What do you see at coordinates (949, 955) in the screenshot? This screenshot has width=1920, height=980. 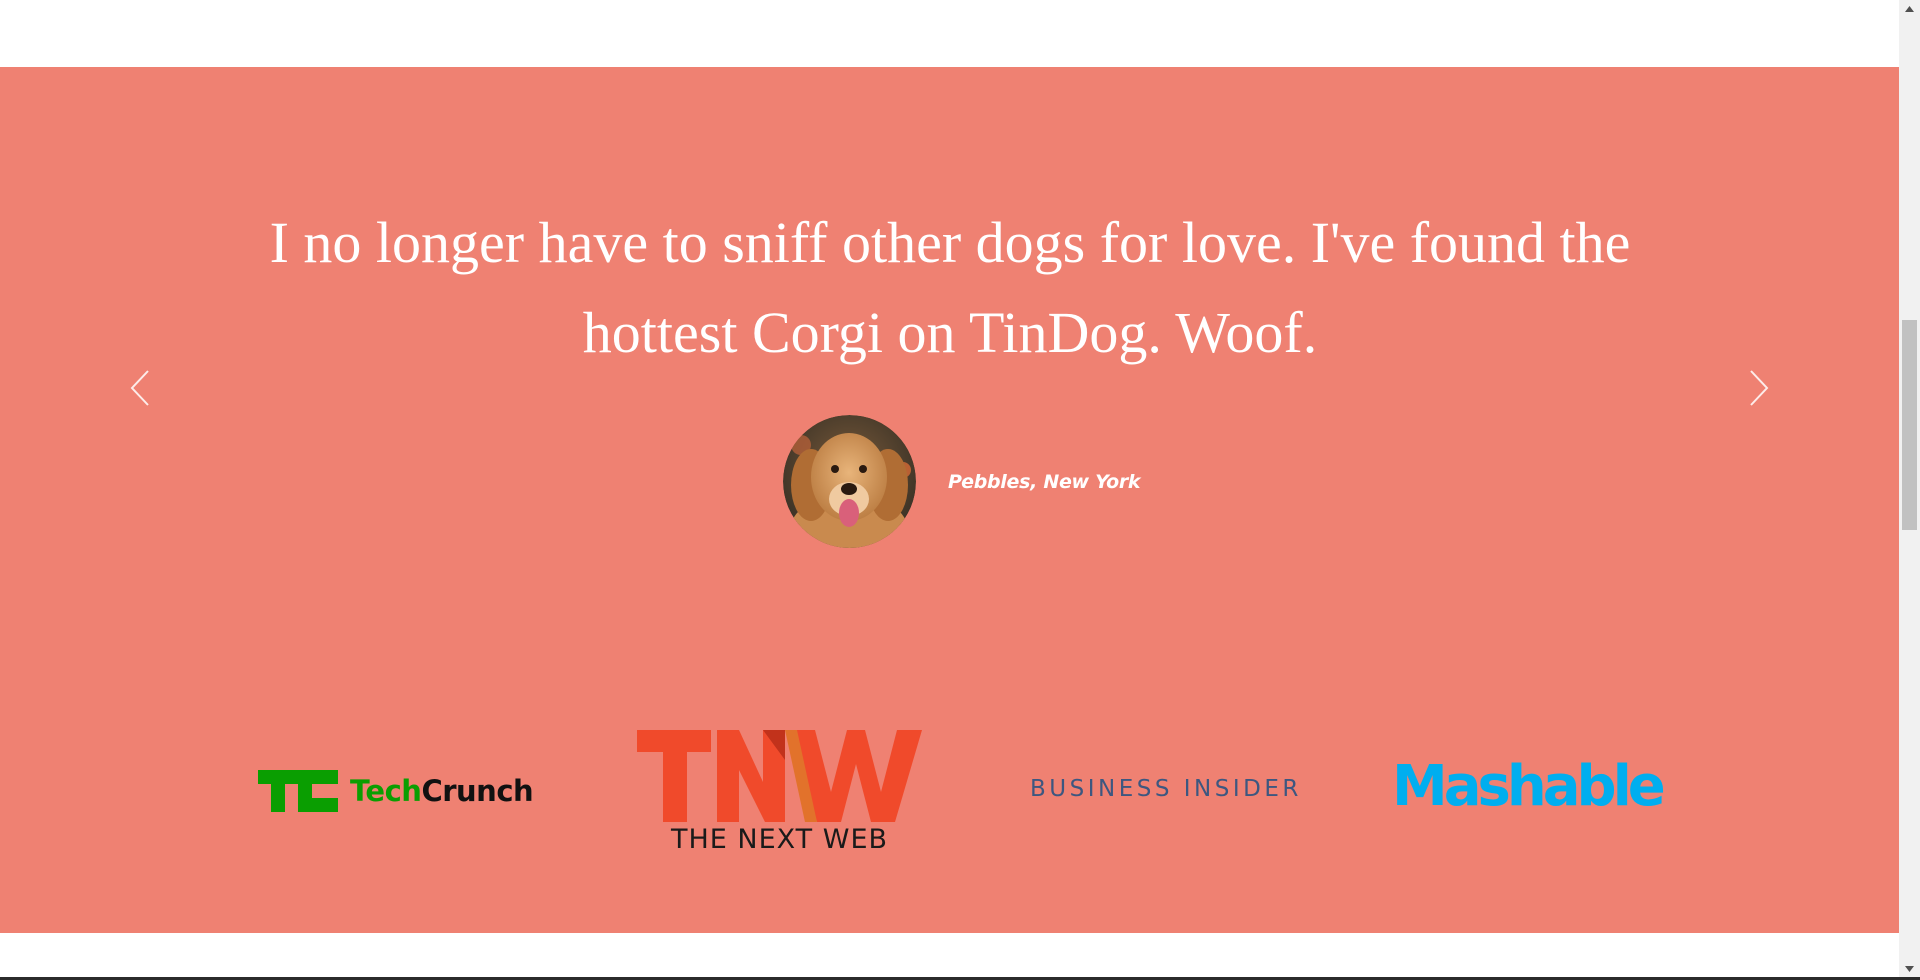 I see `next-section-edge` at bounding box center [949, 955].